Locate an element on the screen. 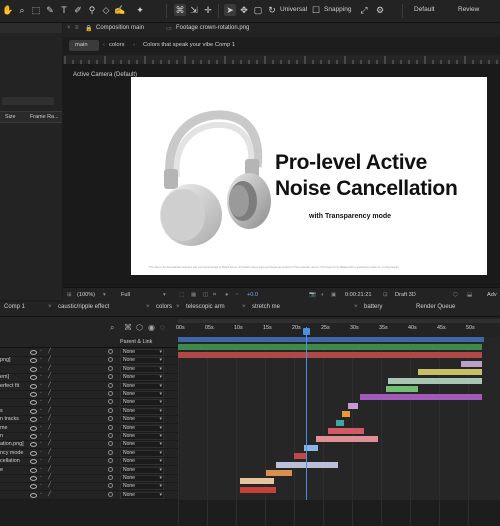 The height and width of the screenshot is (526, 500). show-snapshot-icon: ◐ is located at coordinates (322, 295).